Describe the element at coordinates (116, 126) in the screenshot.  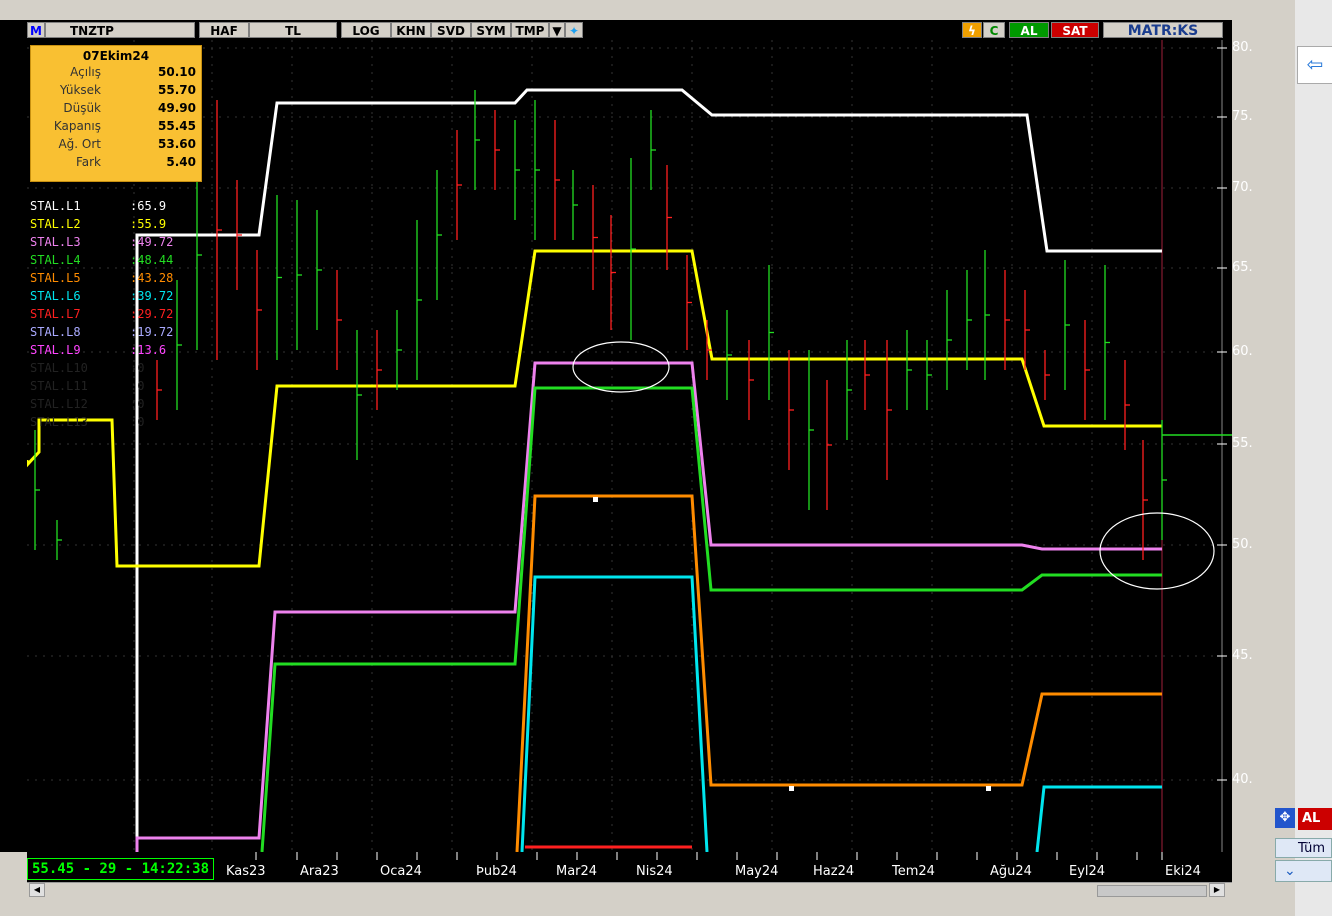
I see `ohlc-row: Kapanış 55.45` at that location.